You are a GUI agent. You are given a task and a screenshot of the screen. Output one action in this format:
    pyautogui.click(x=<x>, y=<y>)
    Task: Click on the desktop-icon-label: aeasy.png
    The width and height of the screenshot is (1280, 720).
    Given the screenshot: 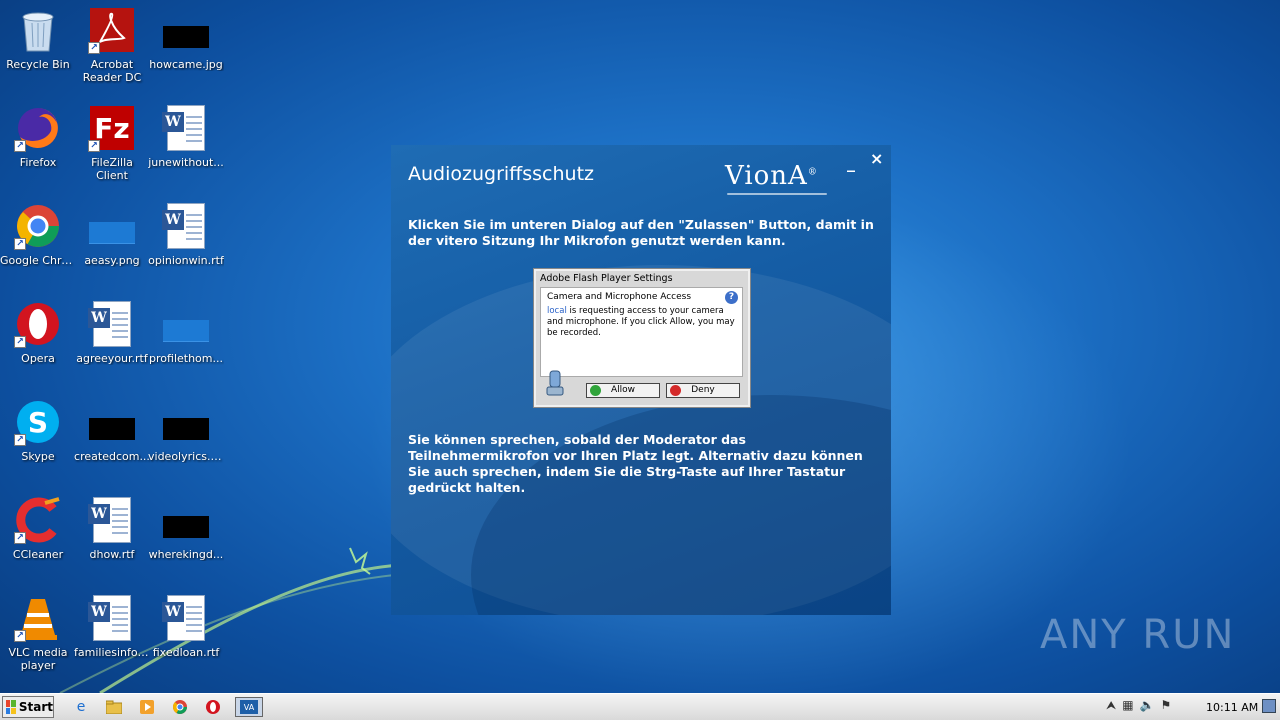 What is the action you would take?
    pyautogui.click(x=112, y=260)
    